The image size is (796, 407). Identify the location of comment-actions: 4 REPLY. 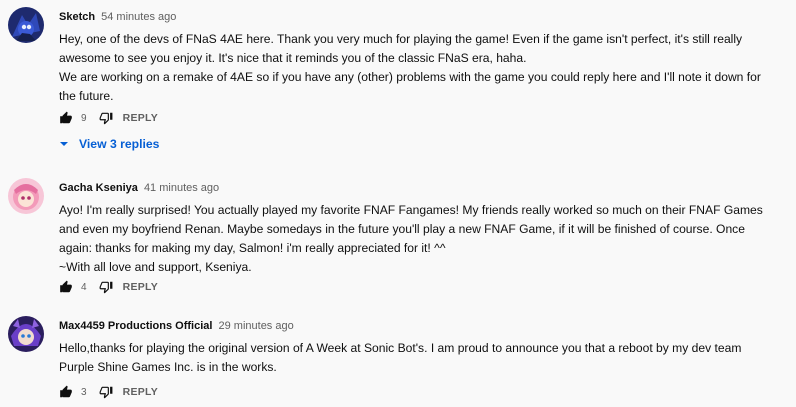
(108, 287).